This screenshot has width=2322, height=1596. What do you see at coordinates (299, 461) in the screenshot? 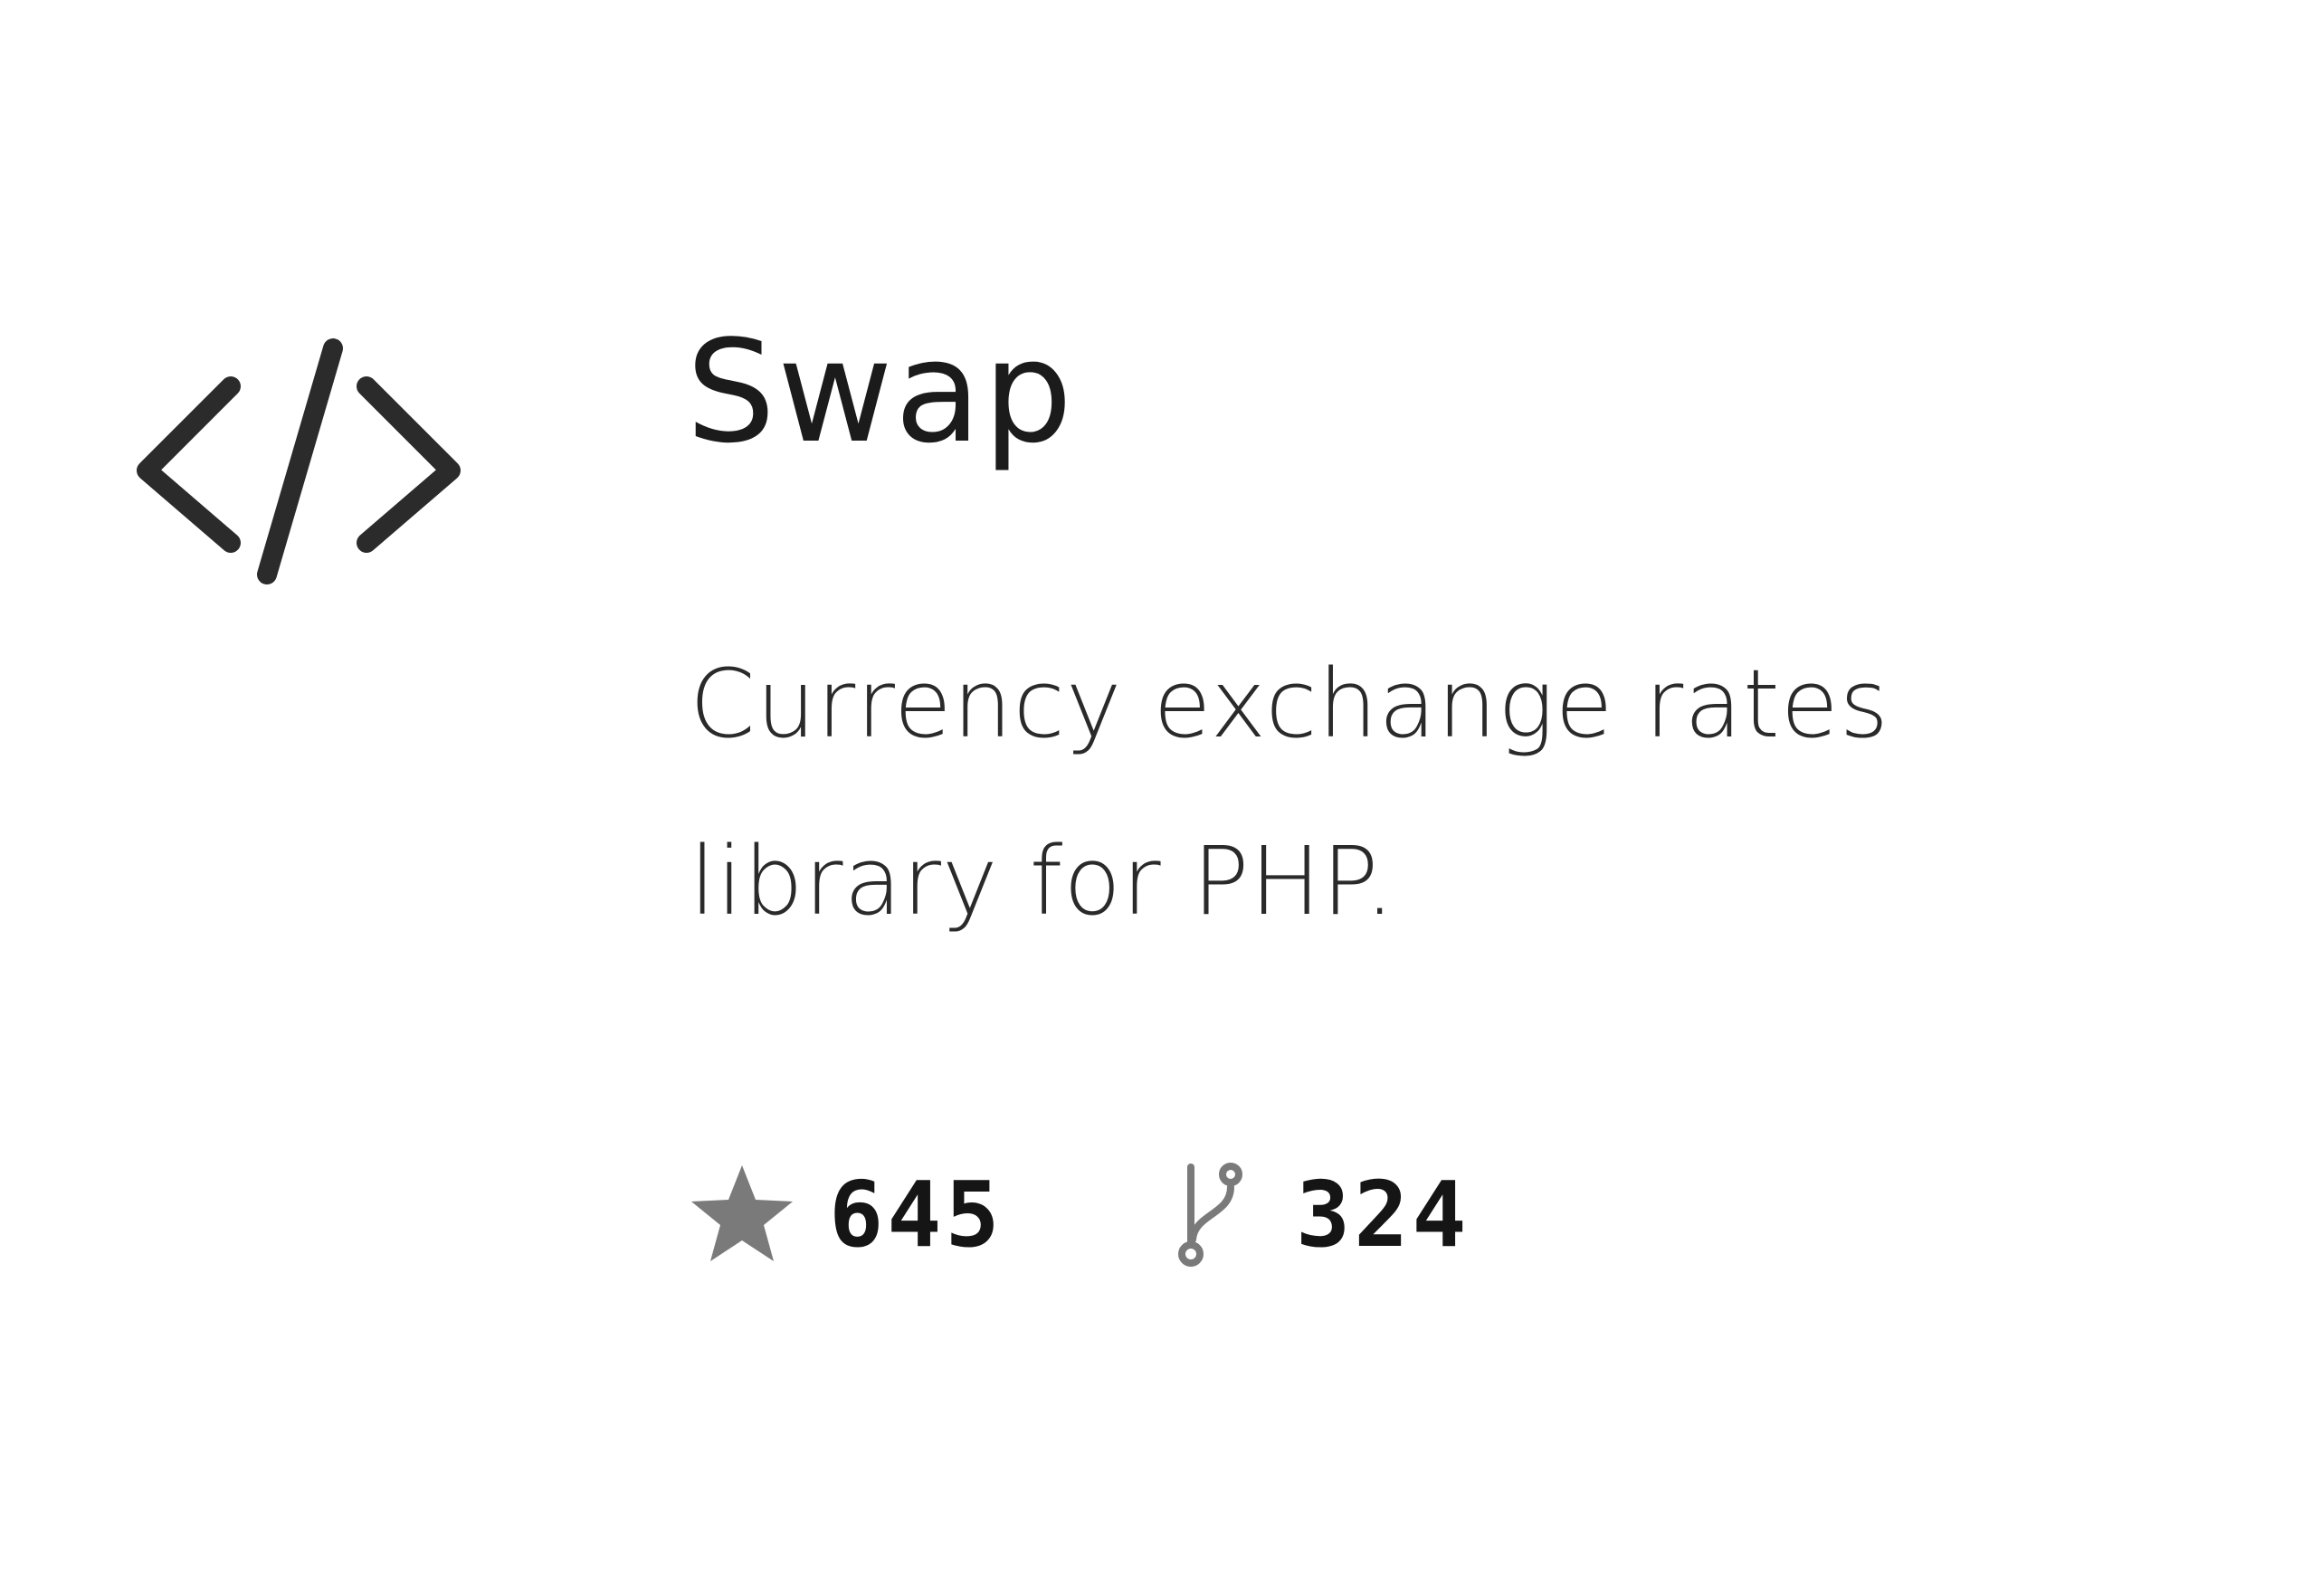
I see `code-brackets-icon` at bounding box center [299, 461].